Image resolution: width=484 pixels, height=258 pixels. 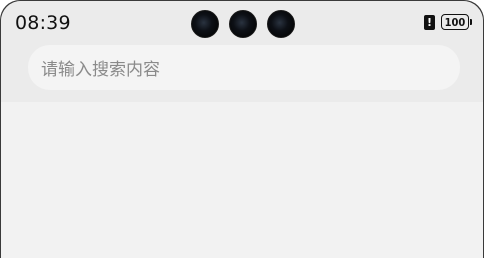 What do you see at coordinates (429, 22) in the screenshot?
I see `alert-icon: !` at bounding box center [429, 22].